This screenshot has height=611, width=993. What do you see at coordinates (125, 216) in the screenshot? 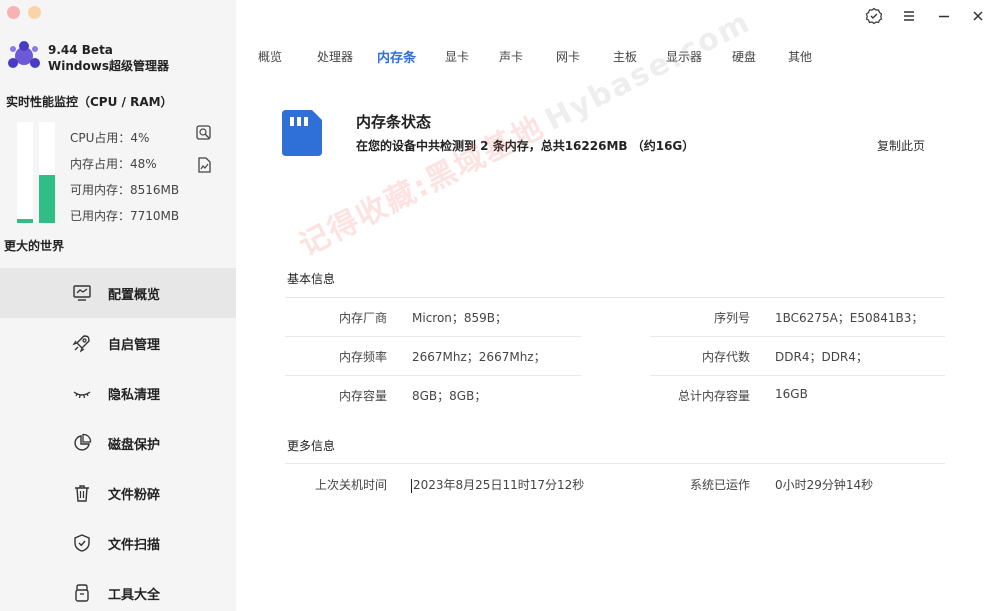
I see `used-memory-text: 已用内存：7710MB` at bounding box center [125, 216].